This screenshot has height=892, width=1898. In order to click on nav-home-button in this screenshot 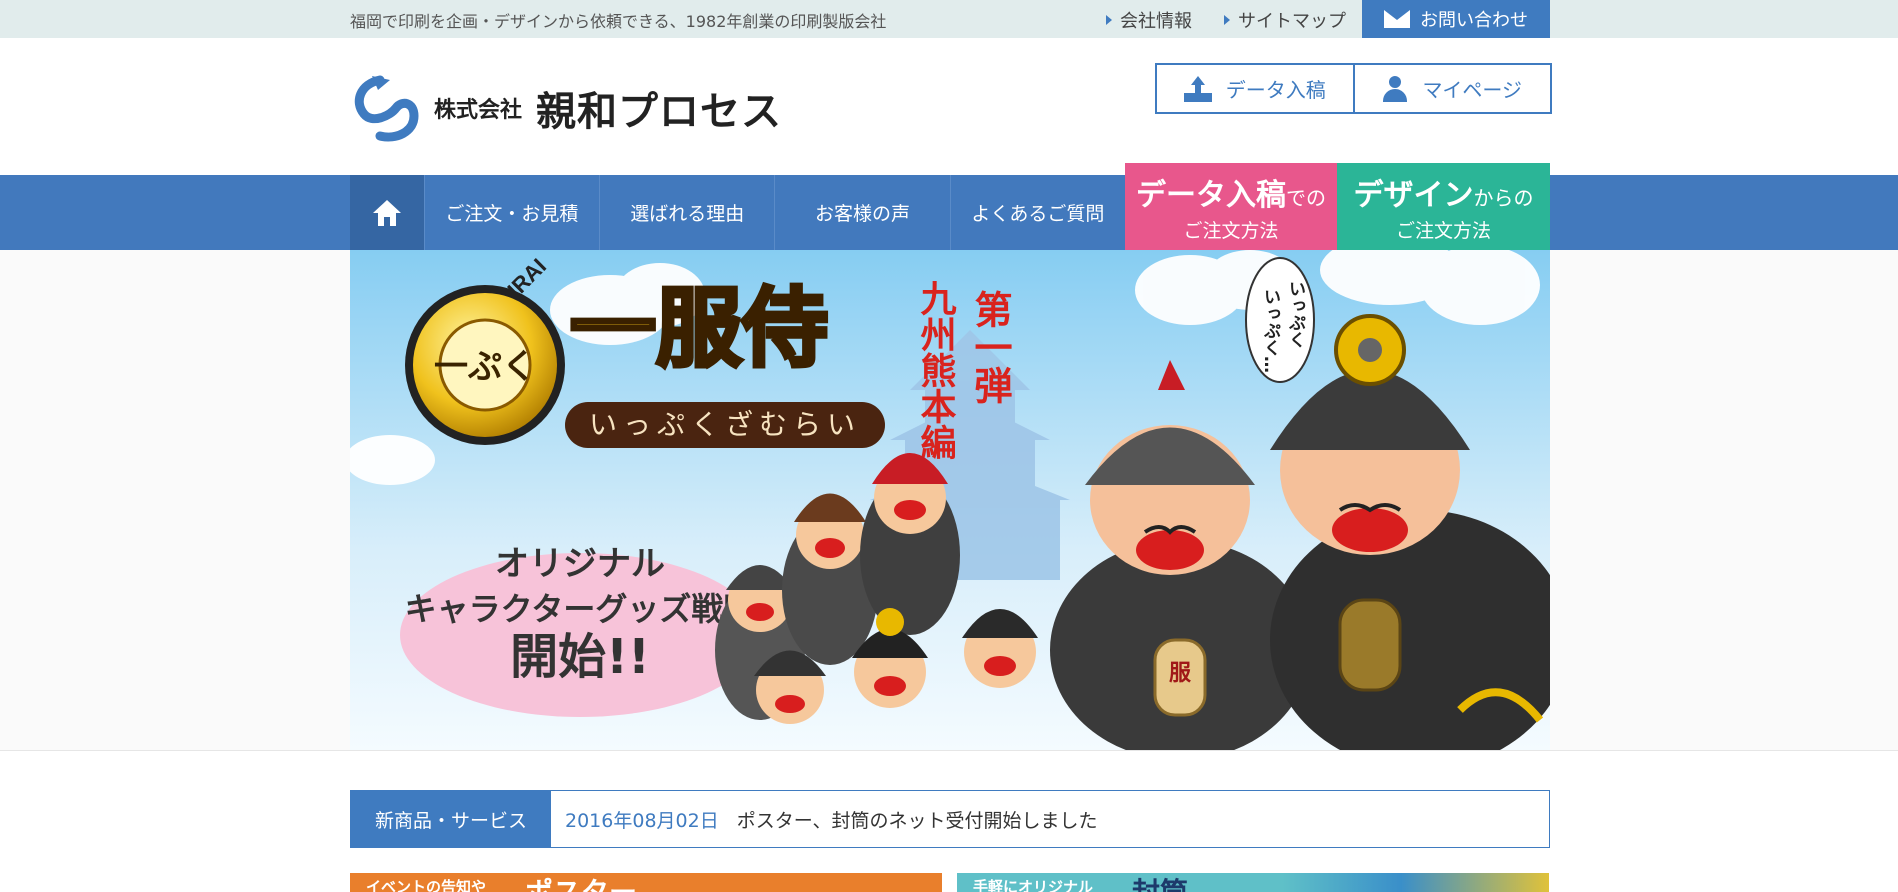, I will do `click(387, 212)`.